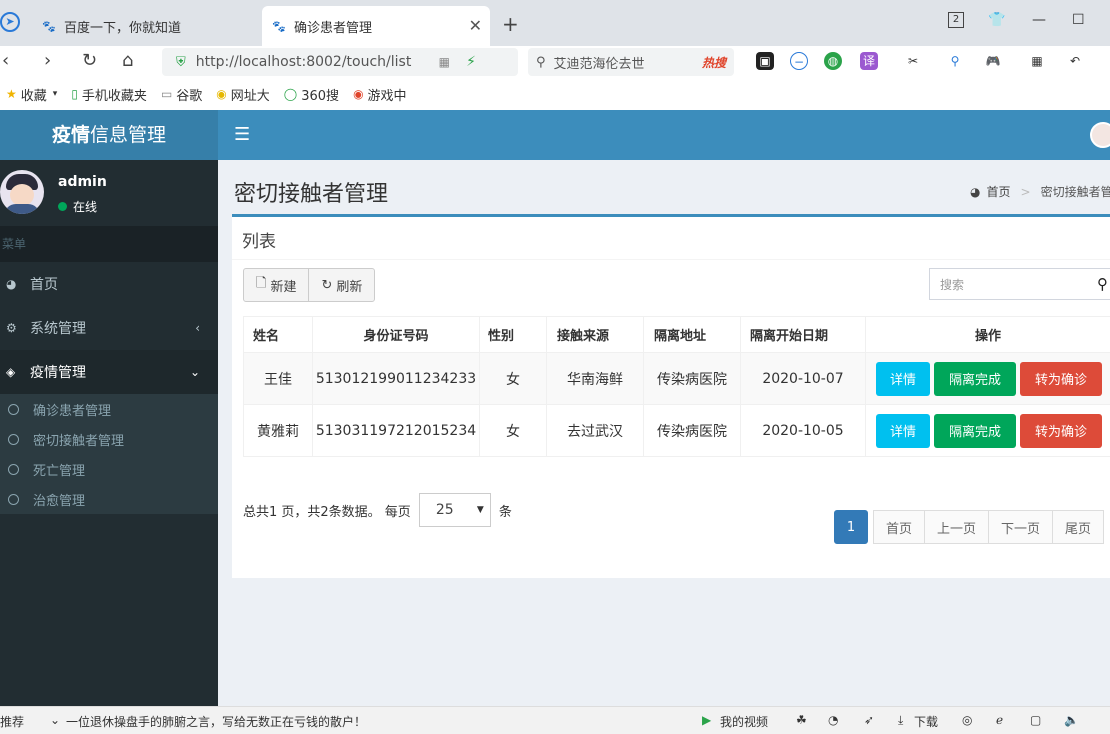 The height and width of the screenshot is (734, 1110). Describe the element at coordinates (998, 191) in the screenshot. I see `breadcrumb-home: 首页` at that location.